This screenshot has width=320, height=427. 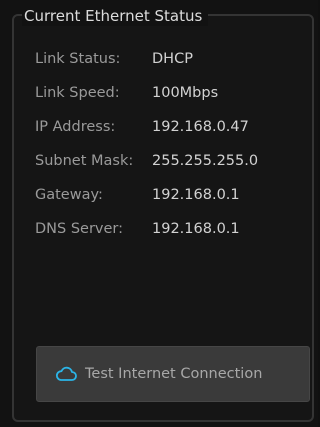 I want to click on status-row-link-status: Link Status: DHCP, so click(x=170, y=59).